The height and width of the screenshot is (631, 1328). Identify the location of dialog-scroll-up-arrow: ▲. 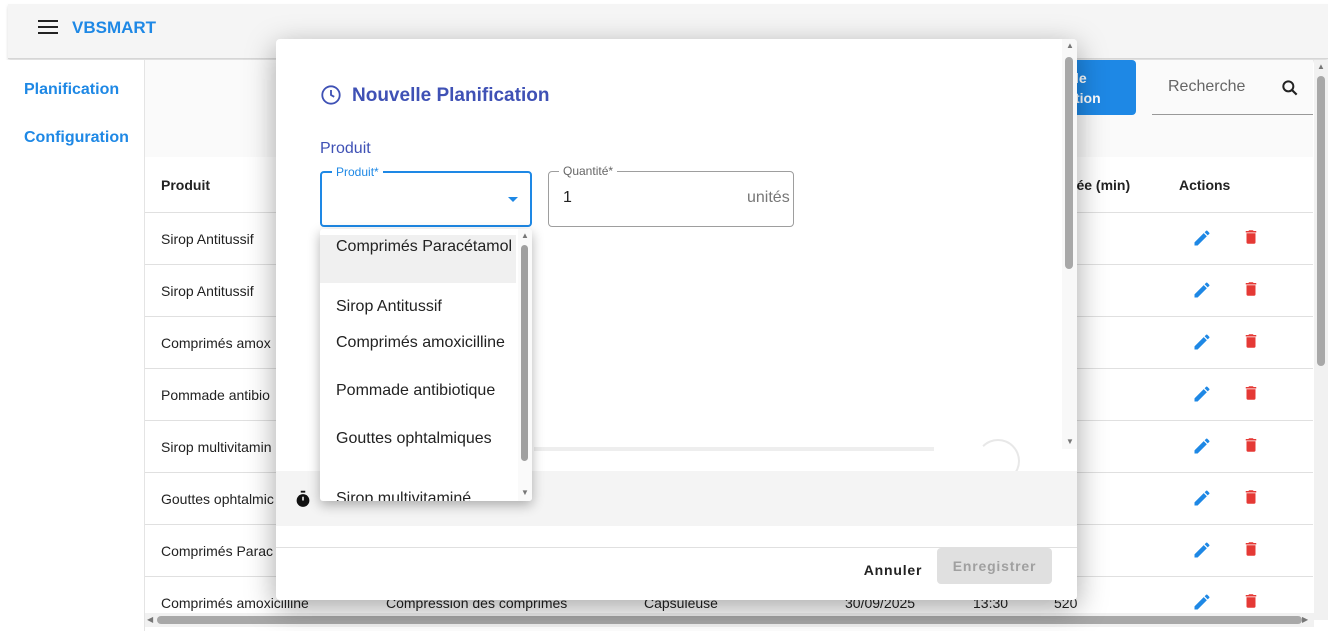
(1070, 45).